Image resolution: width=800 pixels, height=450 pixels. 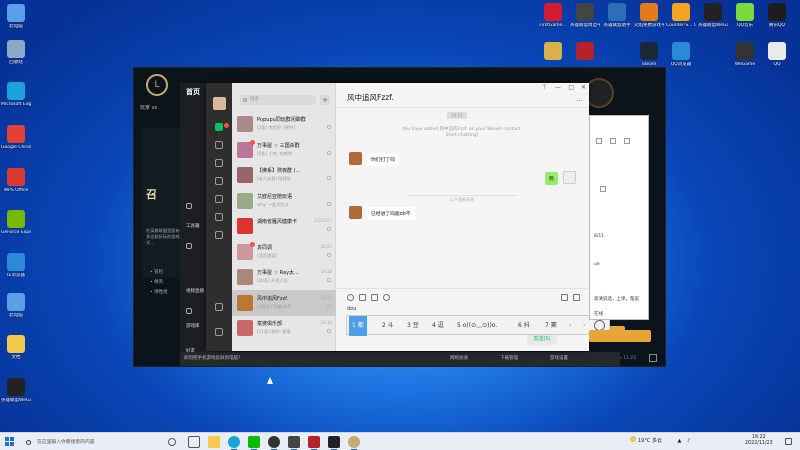 I want to click on taskbar-clock: 16:22 2022/11/23, so click(x=759, y=441).